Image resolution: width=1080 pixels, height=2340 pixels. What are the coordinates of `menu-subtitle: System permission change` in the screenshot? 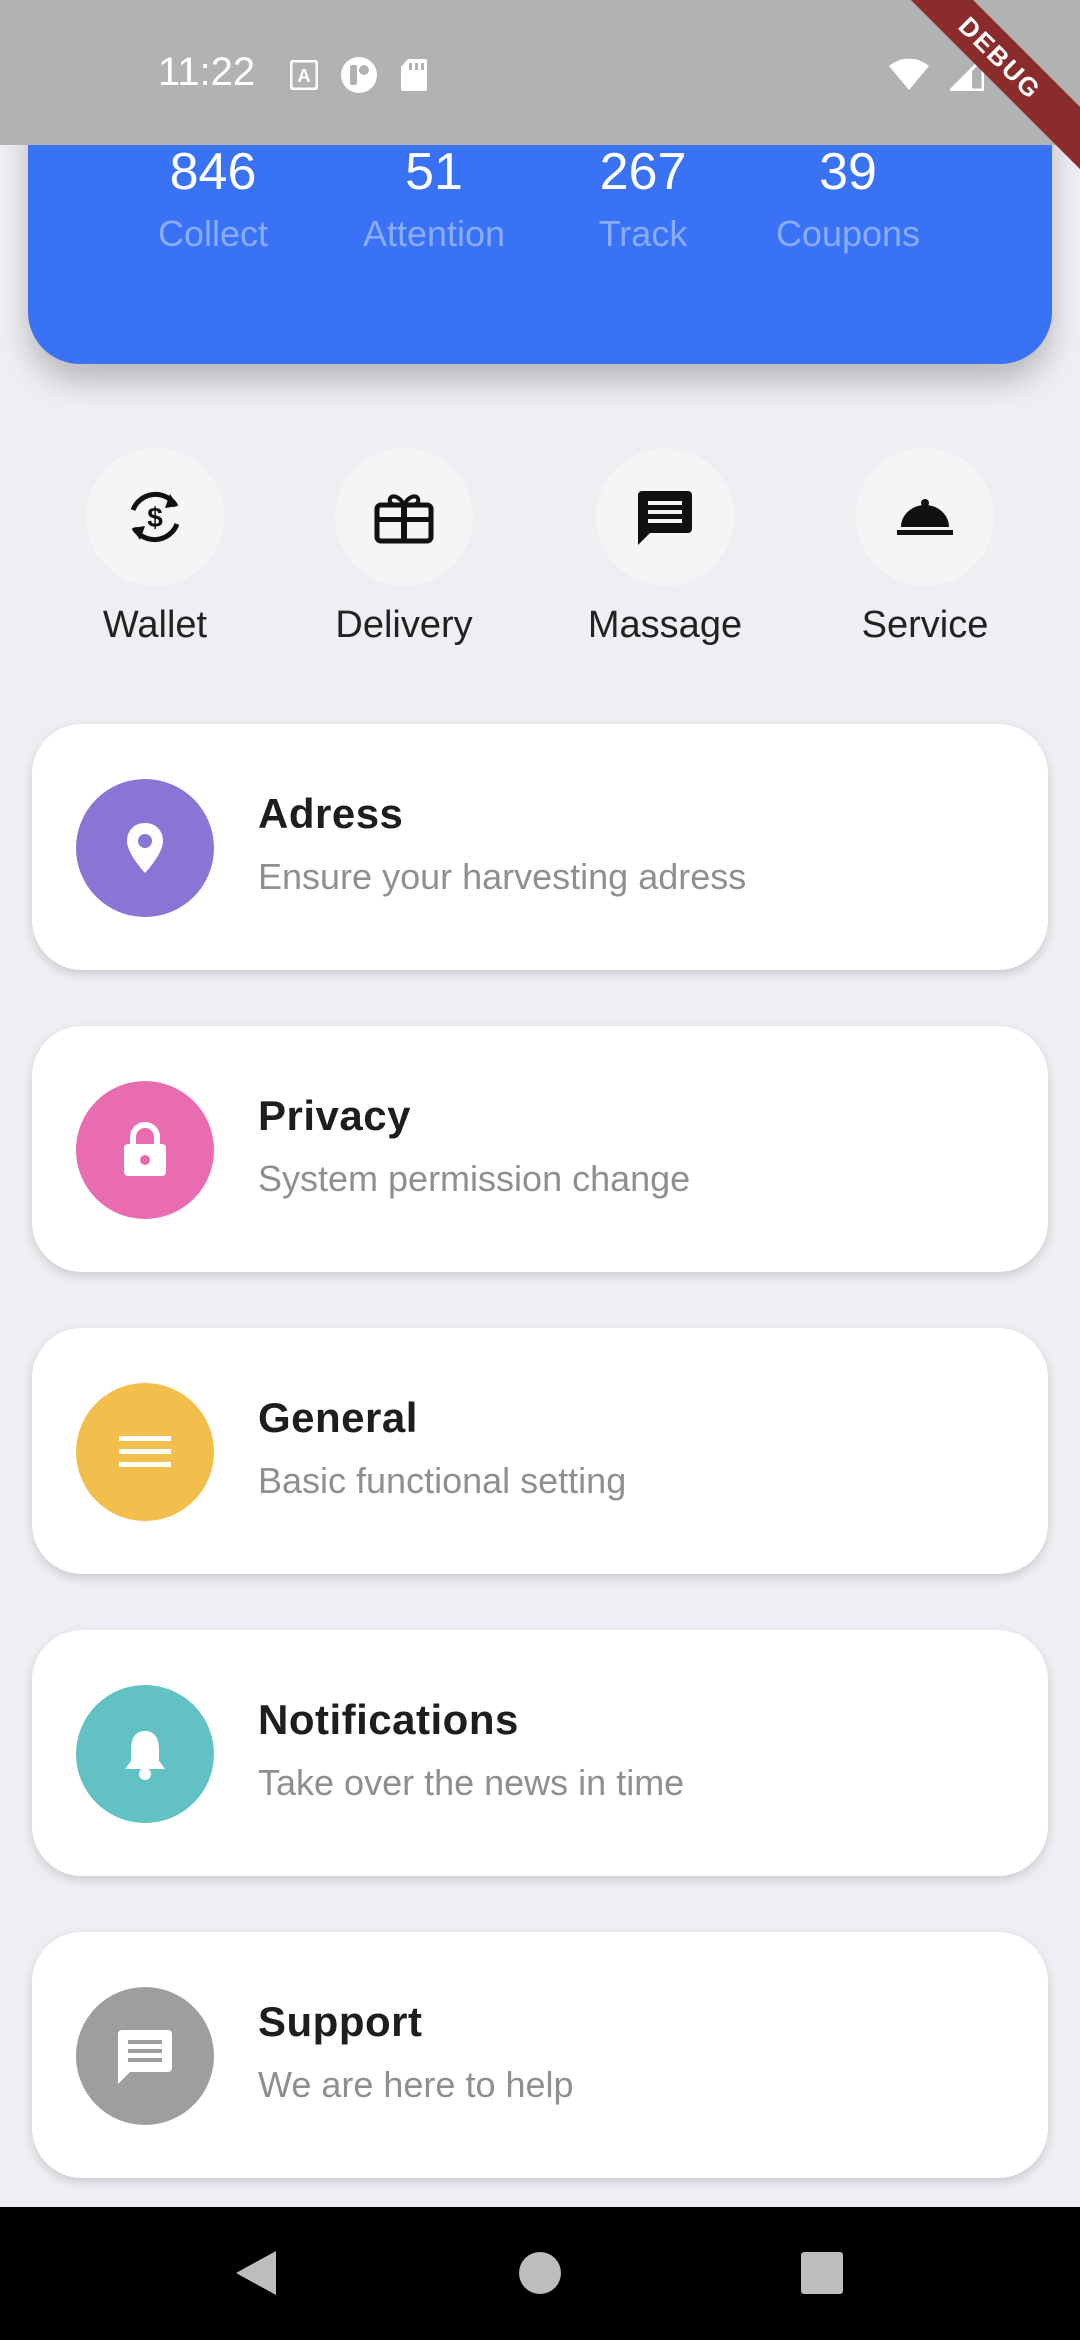 It's located at (474, 1178).